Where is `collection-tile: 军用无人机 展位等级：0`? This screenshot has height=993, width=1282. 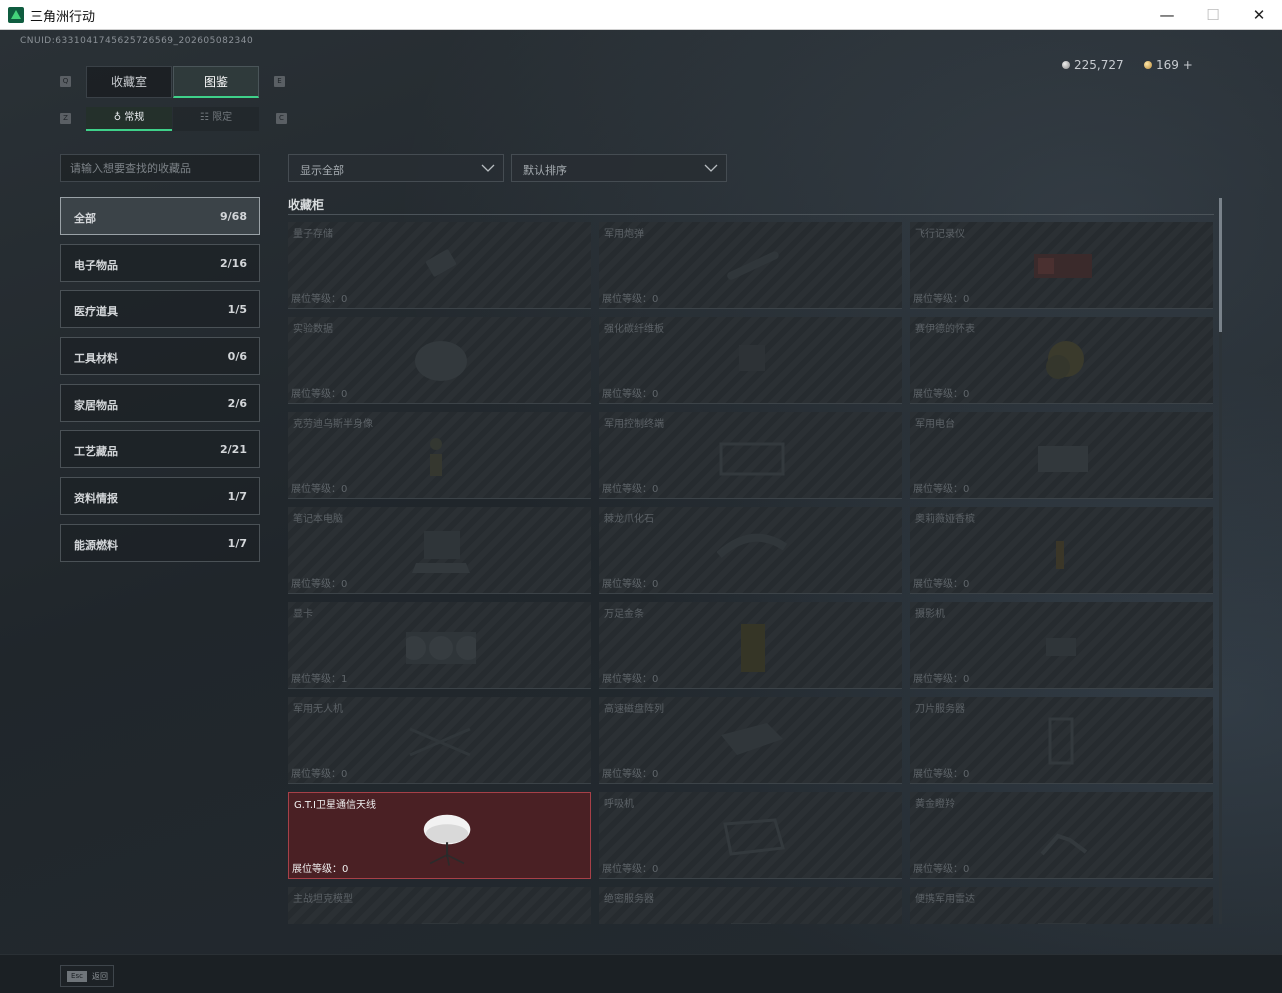
collection-tile: 军用无人机 展位等级：0 is located at coordinates (439, 740).